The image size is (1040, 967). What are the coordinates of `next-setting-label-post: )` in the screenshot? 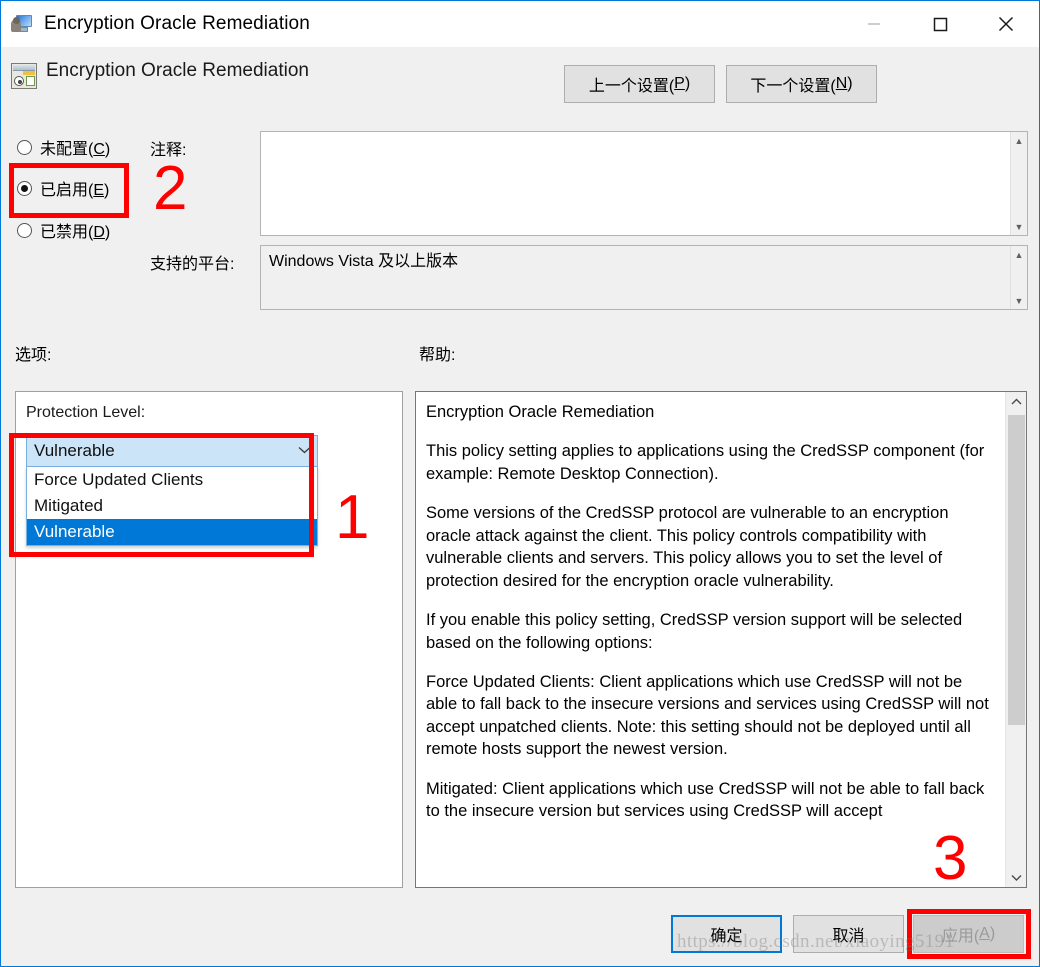 It's located at (850, 83).